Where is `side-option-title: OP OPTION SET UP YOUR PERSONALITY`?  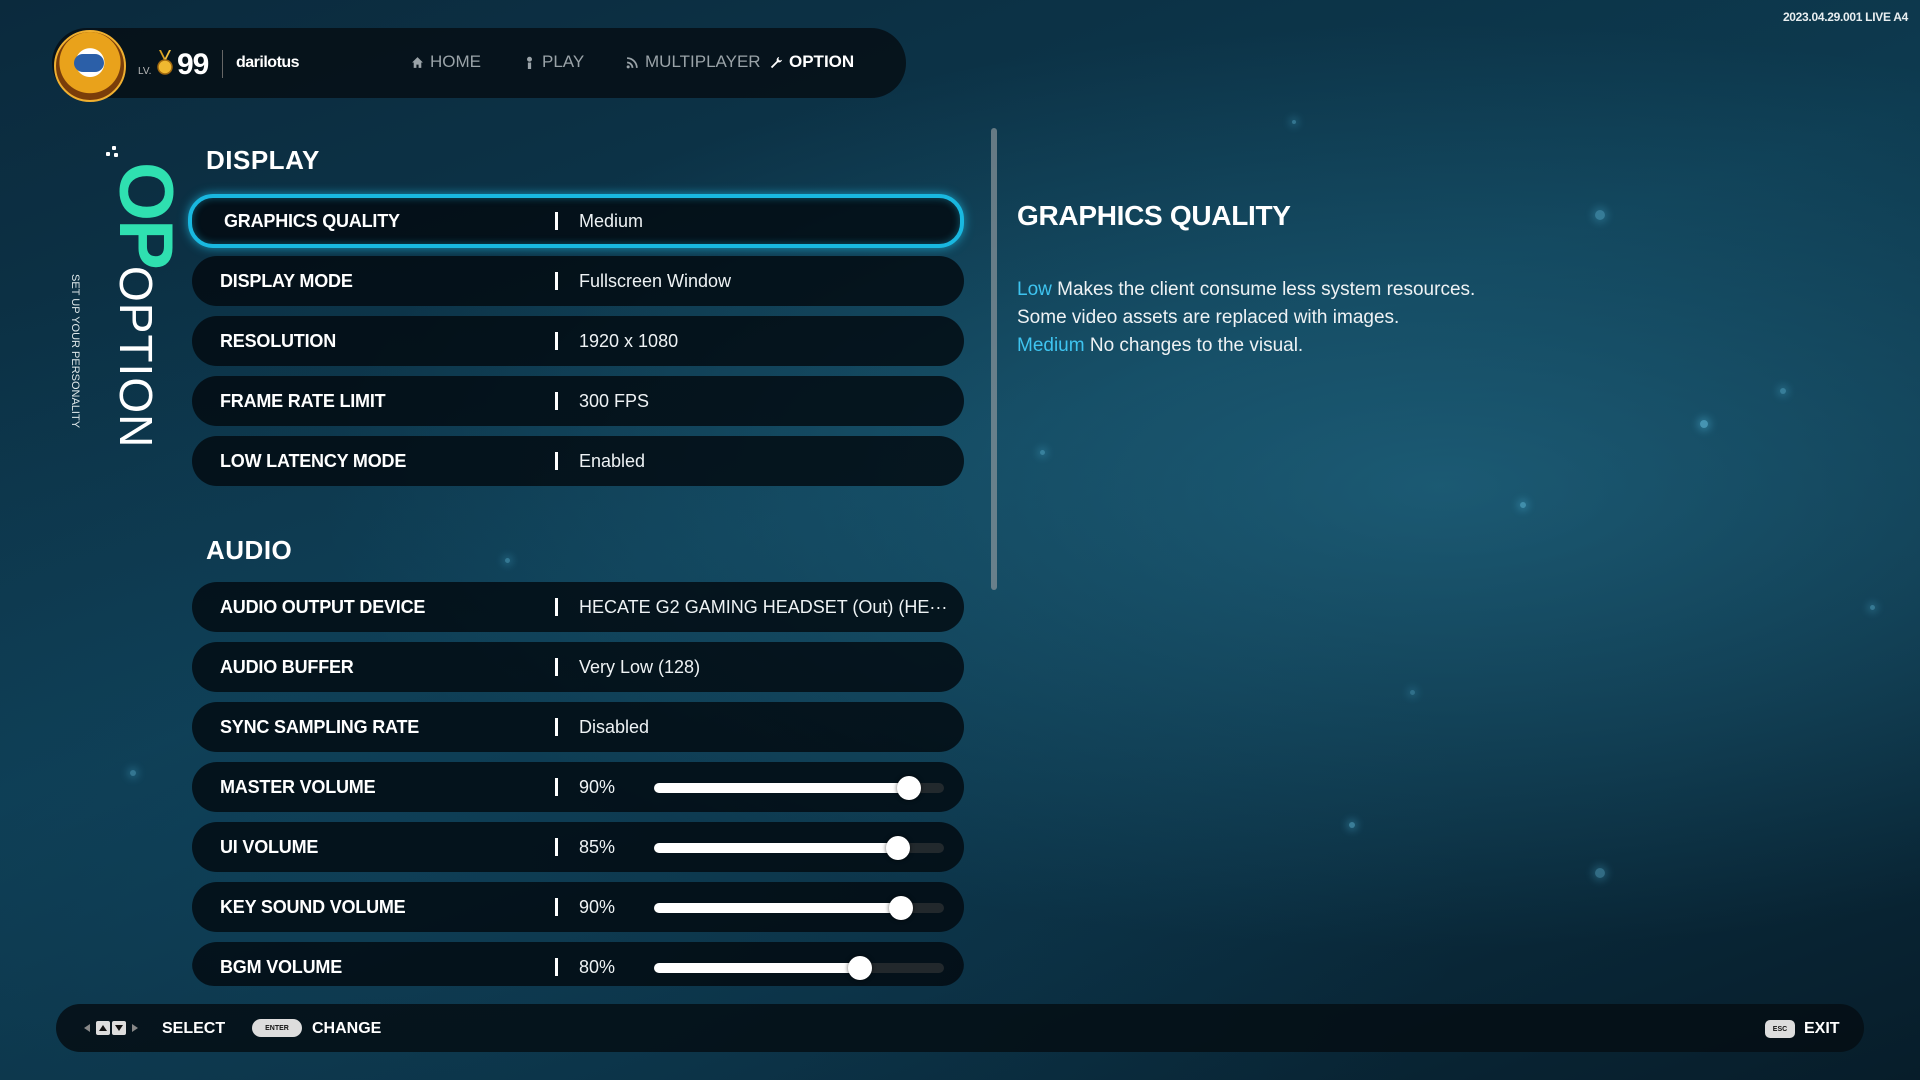
side-option-title: OP OPTION SET UP YOUR PERSONALITY is located at coordinates (128, 305).